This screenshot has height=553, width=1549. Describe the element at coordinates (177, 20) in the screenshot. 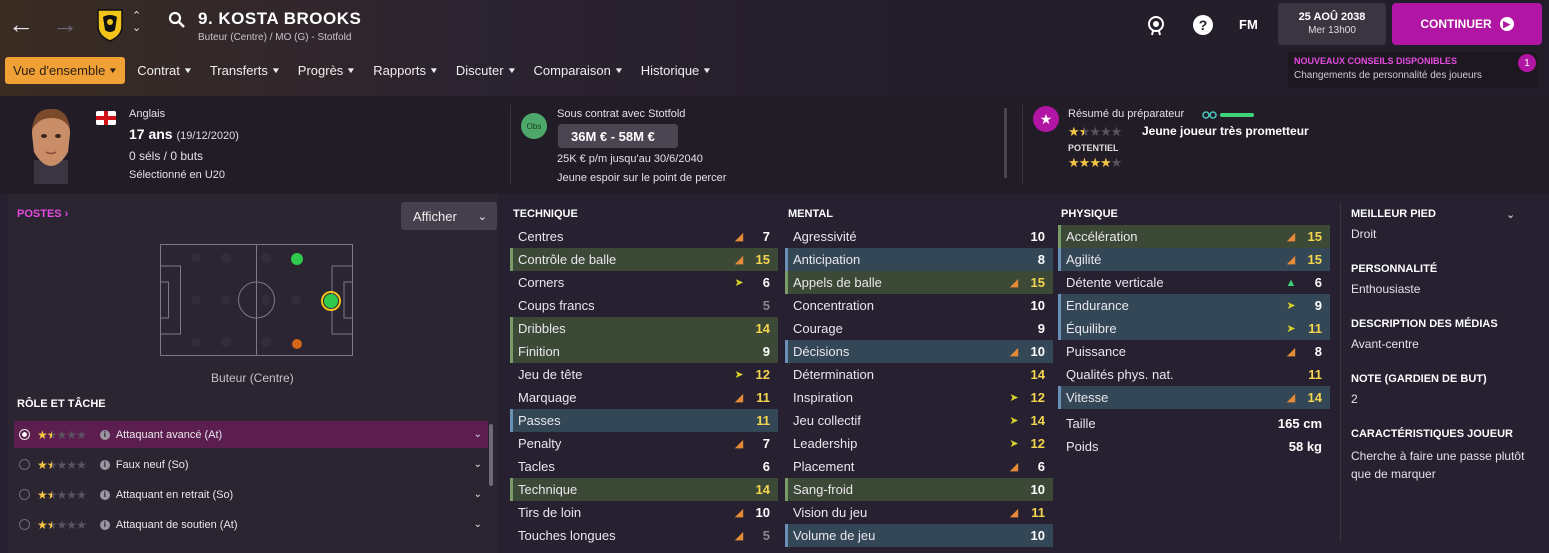

I see `search-icon` at that location.